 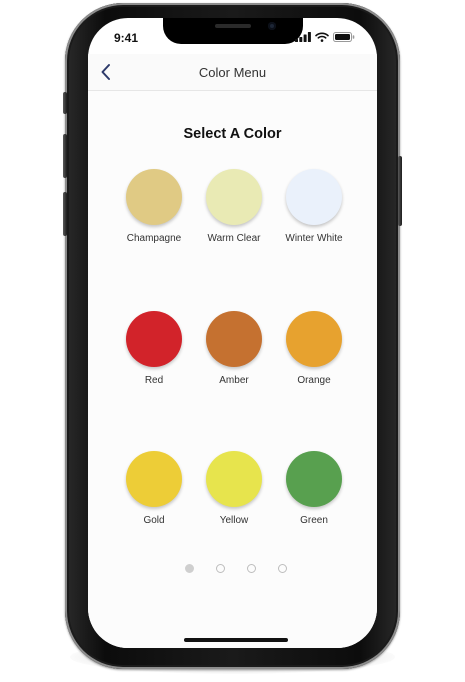 I want to click on color-swatch-orange: Orange, so click(x=314, y=348).